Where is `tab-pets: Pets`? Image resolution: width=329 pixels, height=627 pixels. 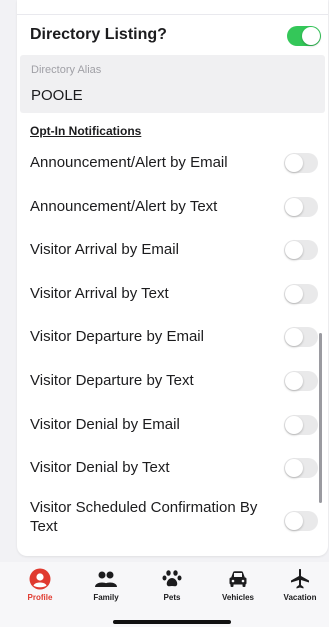 tab-pets: Pets is located at coordinates (172, 585).